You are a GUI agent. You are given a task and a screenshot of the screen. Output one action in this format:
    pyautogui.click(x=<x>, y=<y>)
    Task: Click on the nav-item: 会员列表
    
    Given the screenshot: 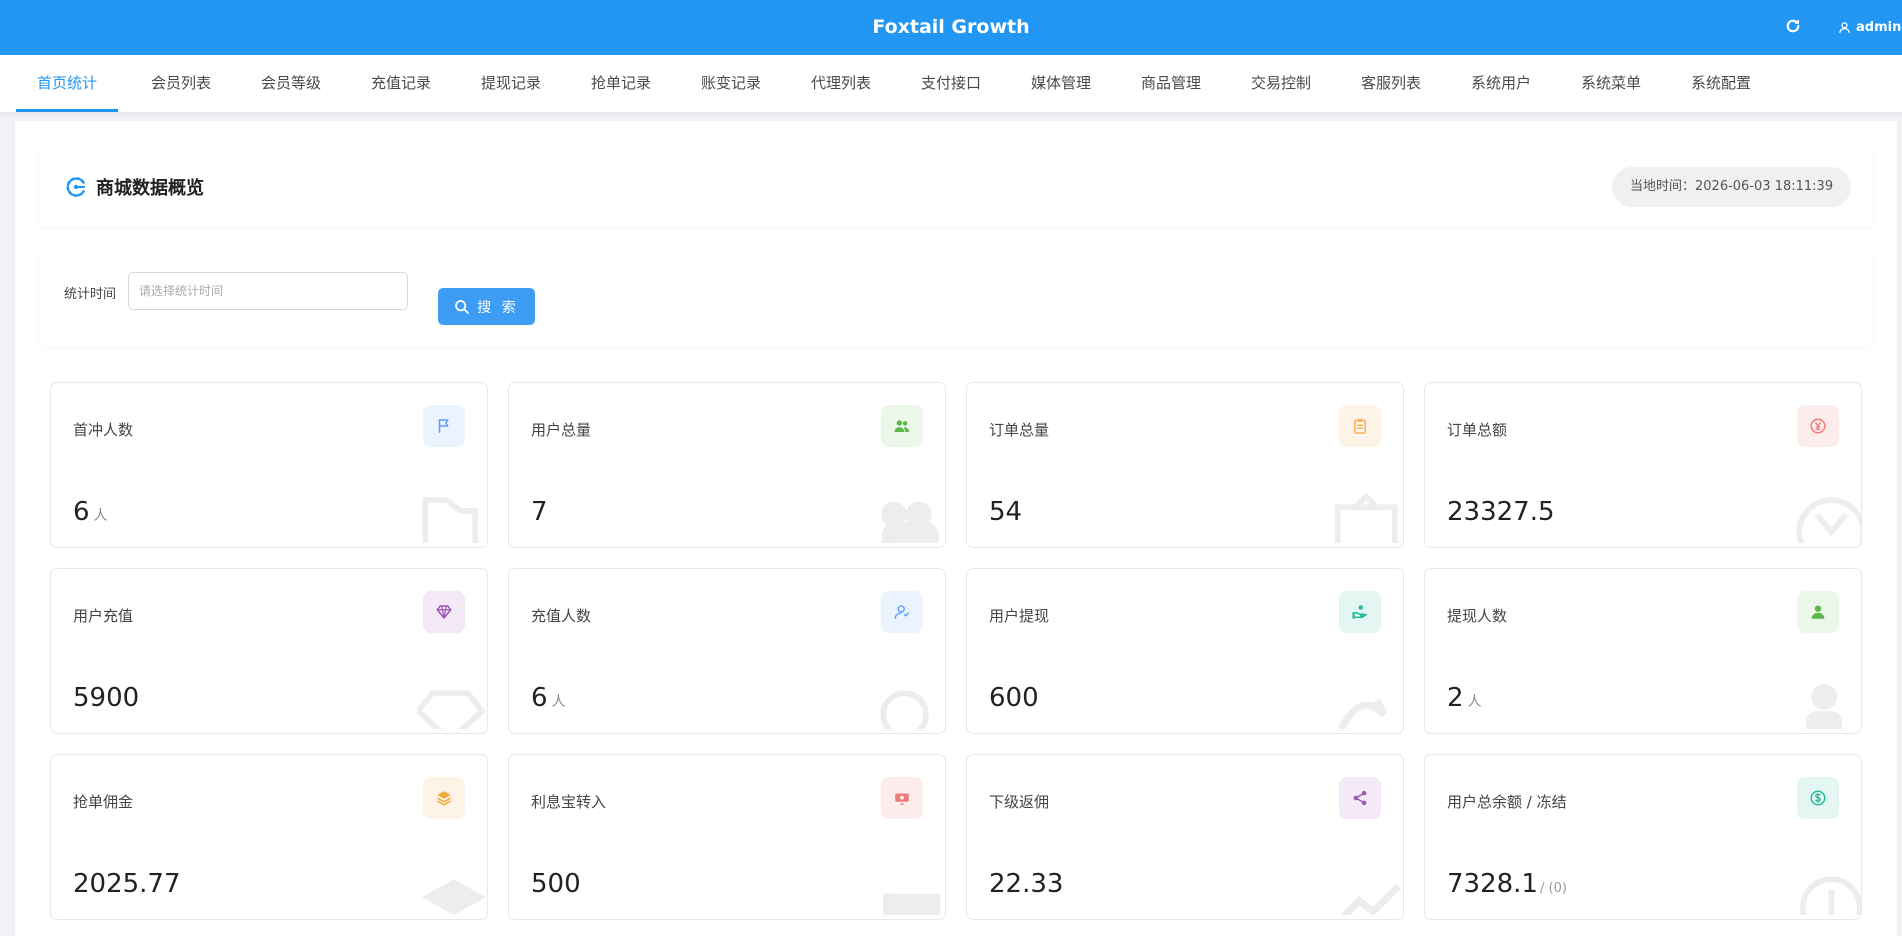 What is the action you would take?
    pyautogui.click(x=181, y=83)
    